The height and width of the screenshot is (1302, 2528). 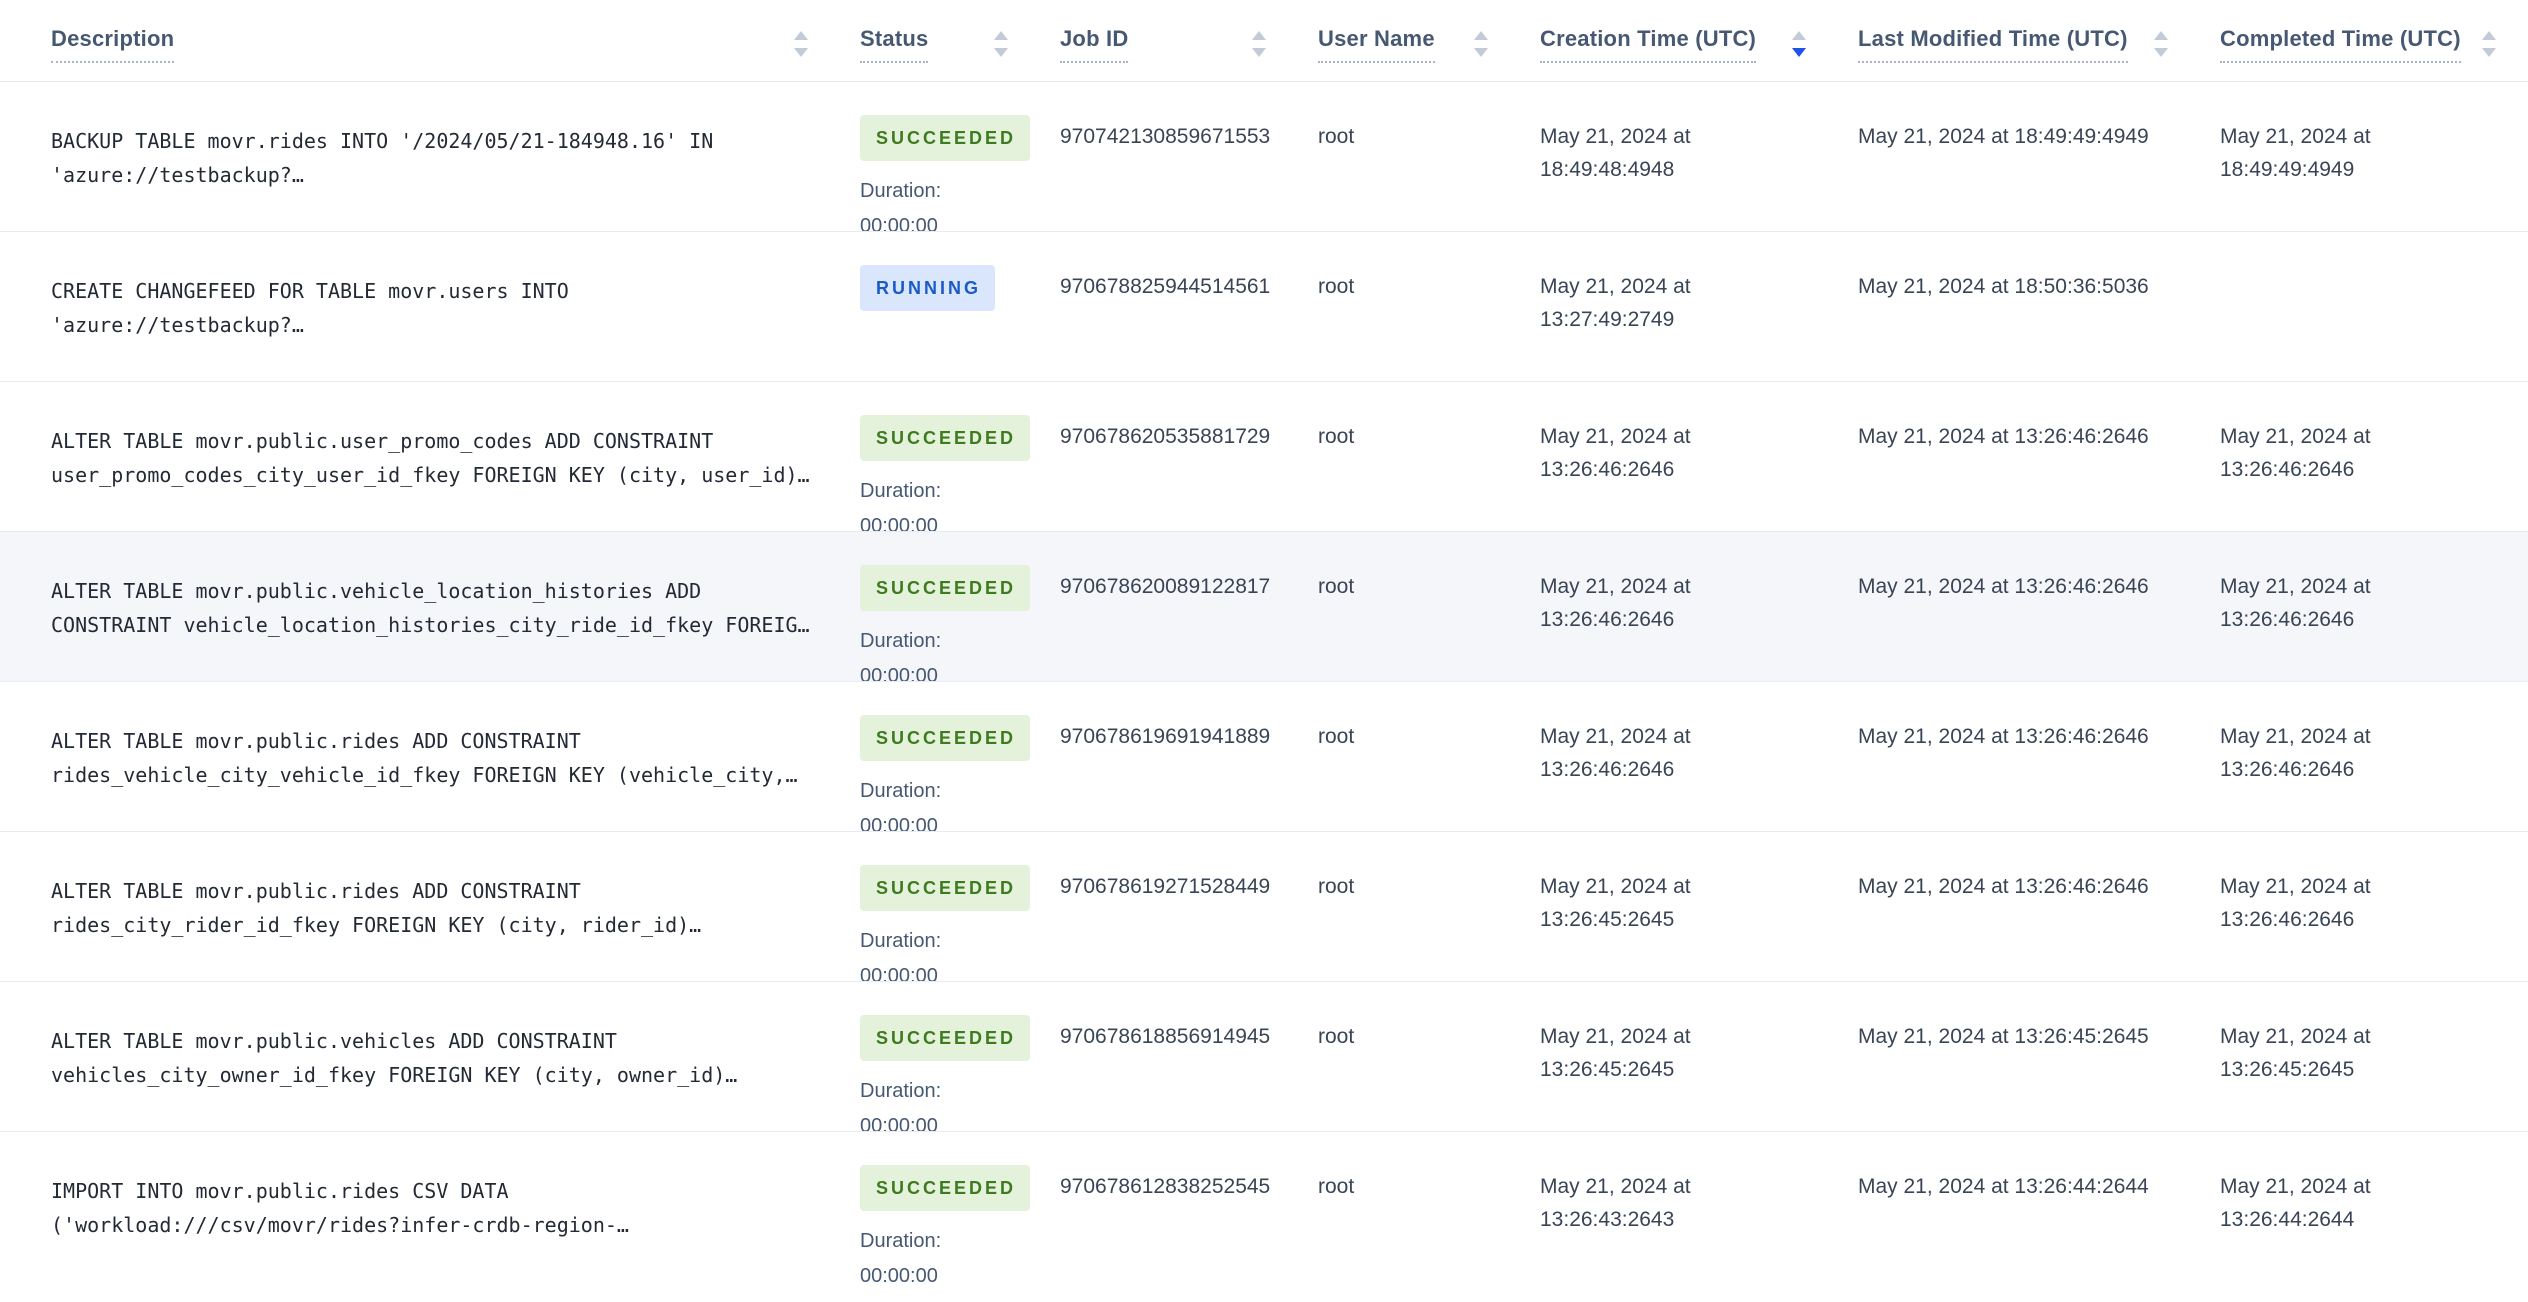 What do you see at coordinates (1165, 286) in the screenshot?
I see `job-id-cell: 970678825944514561` at bounding box center [1165, 286].